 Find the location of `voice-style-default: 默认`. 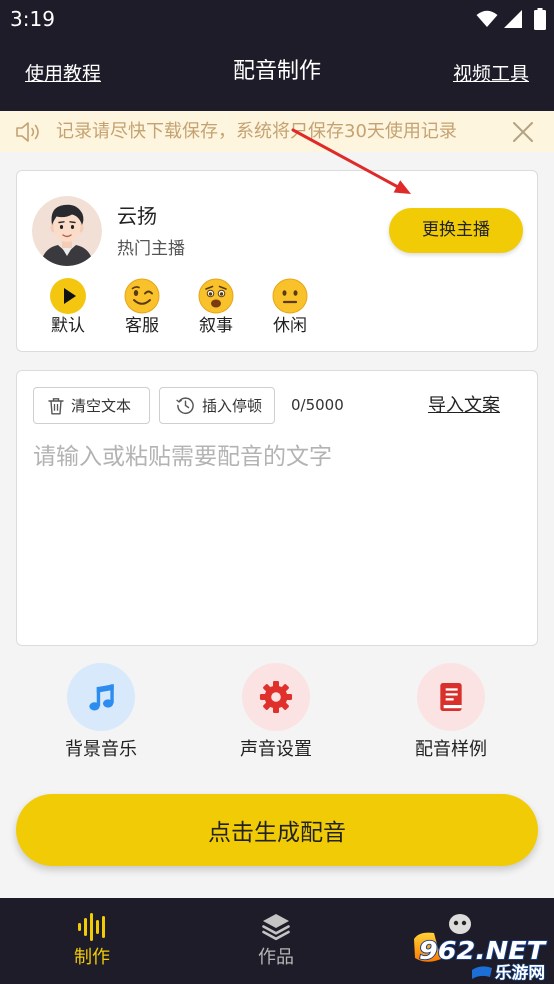

voice-style-default: 默认 is located at coordinates (68, 308).